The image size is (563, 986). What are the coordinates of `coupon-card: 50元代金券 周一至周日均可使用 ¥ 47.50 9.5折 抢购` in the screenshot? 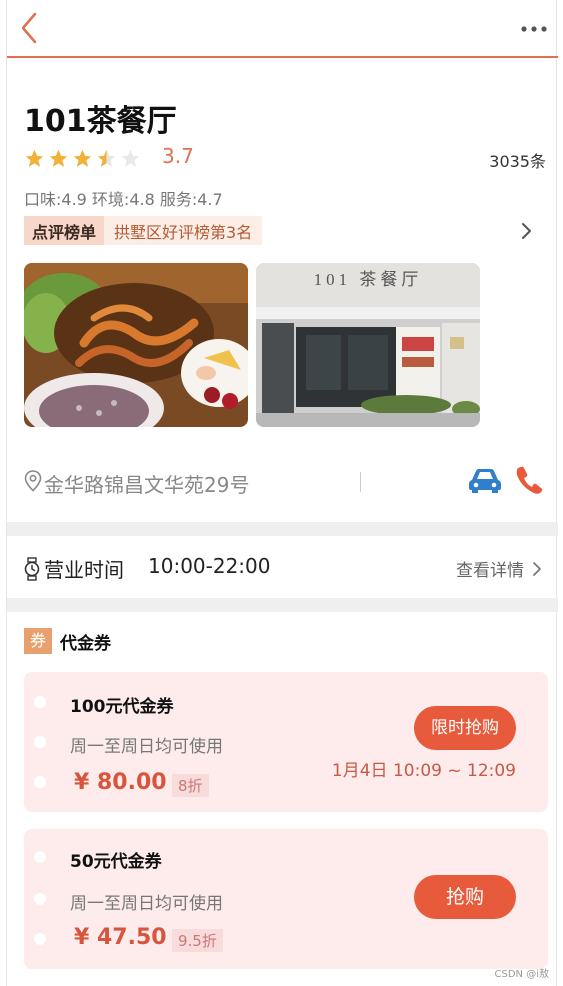 It's located at (286, 899).